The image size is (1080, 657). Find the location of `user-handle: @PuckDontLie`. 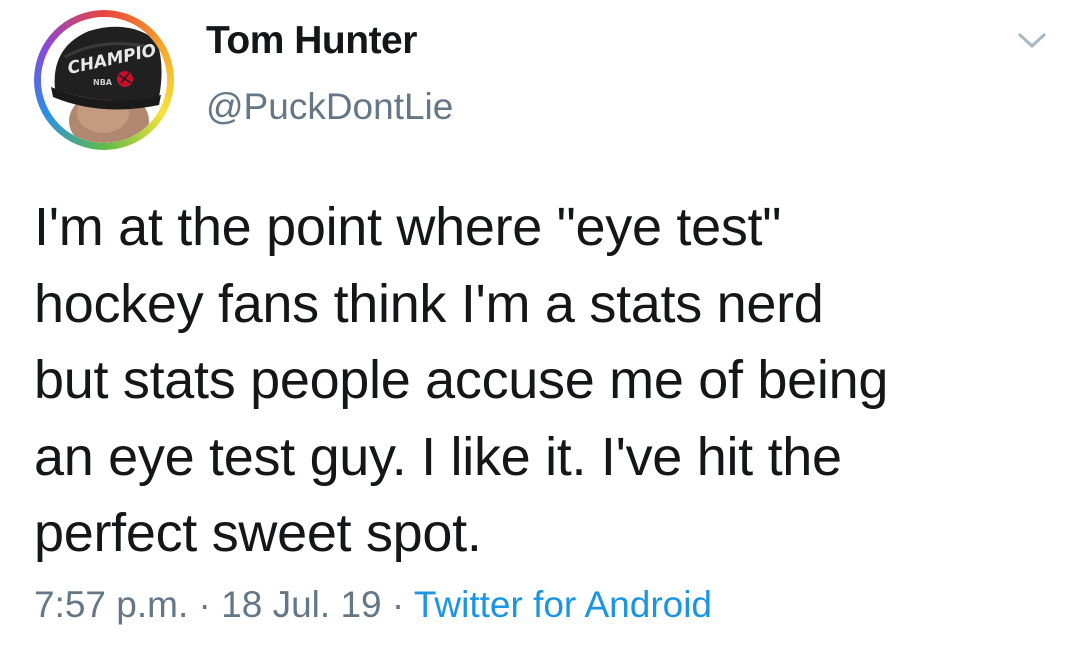

user-handle: @PuckDontLie is located at coordinates (329, 107).